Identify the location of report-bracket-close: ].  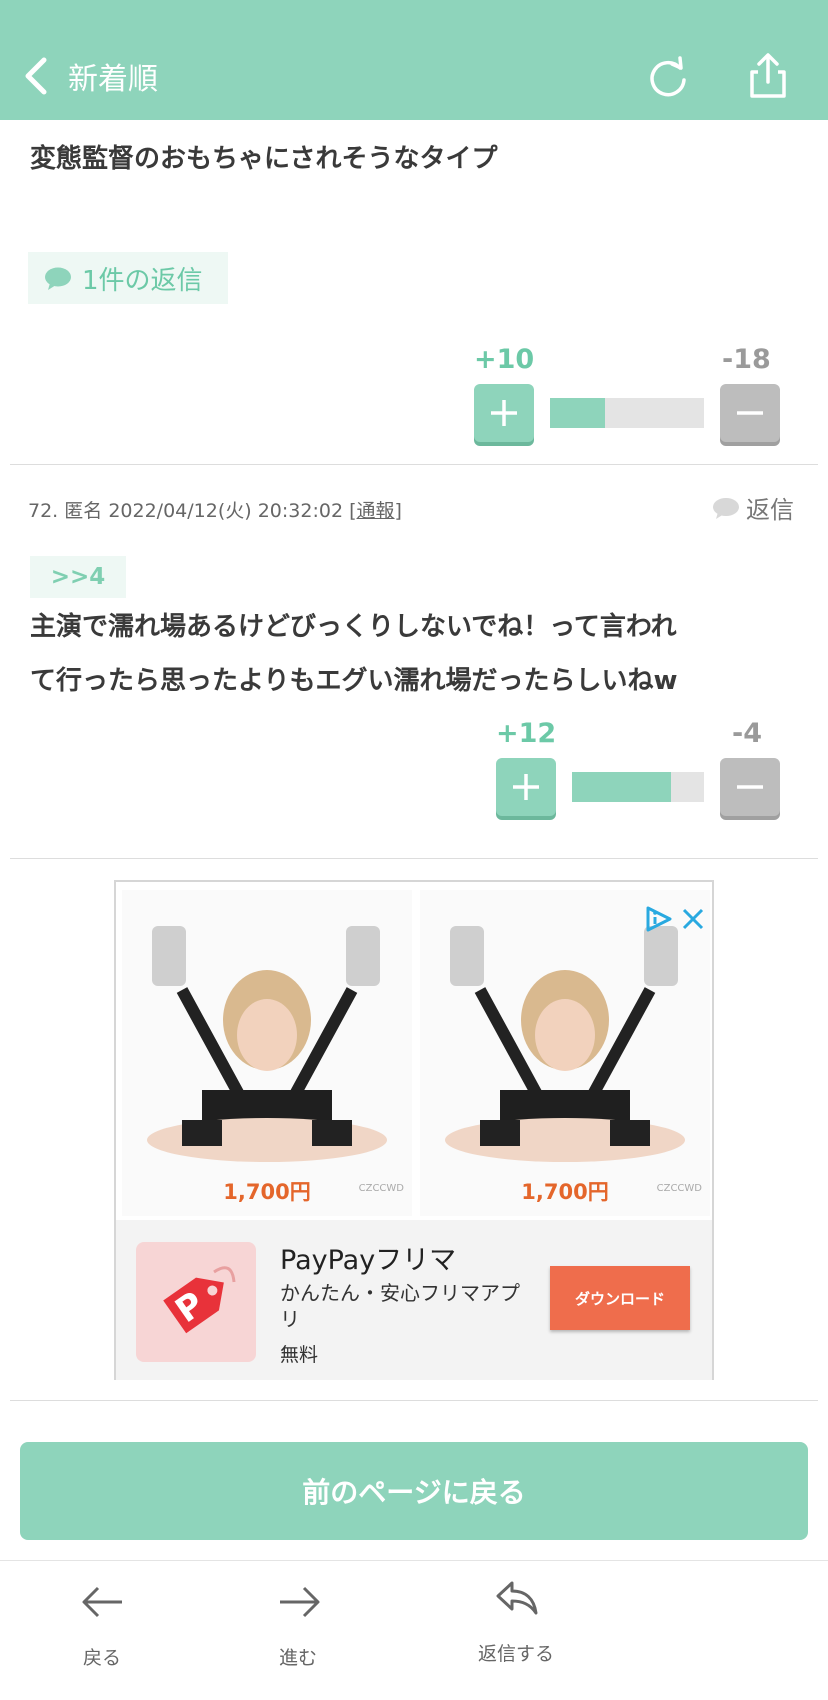
(398, 511).